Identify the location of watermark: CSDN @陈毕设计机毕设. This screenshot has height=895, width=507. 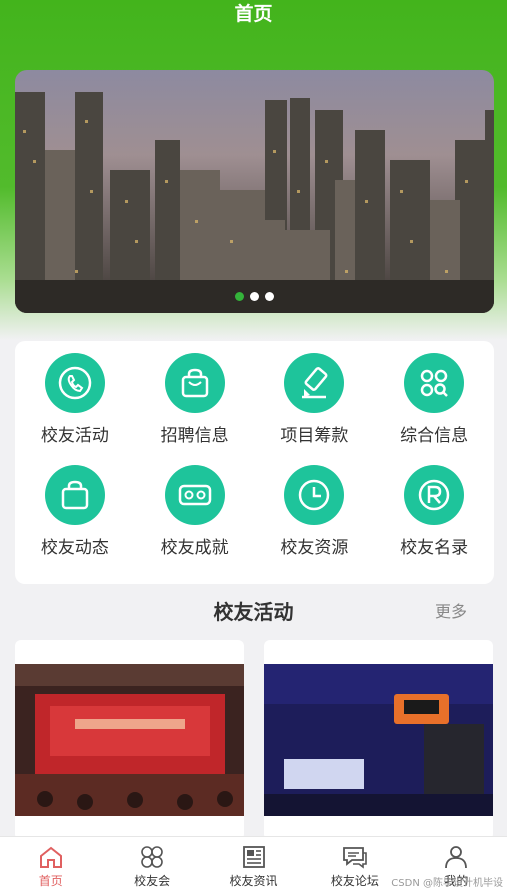
(447, 883).